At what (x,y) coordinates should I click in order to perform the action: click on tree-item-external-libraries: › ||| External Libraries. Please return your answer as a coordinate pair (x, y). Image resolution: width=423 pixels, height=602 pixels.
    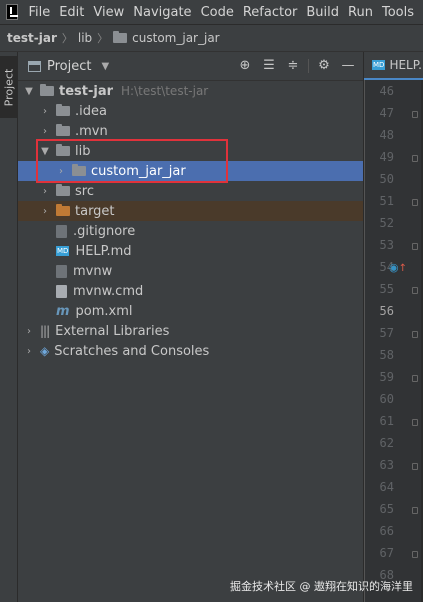
    Looking at the image, I should click on (190, 331).